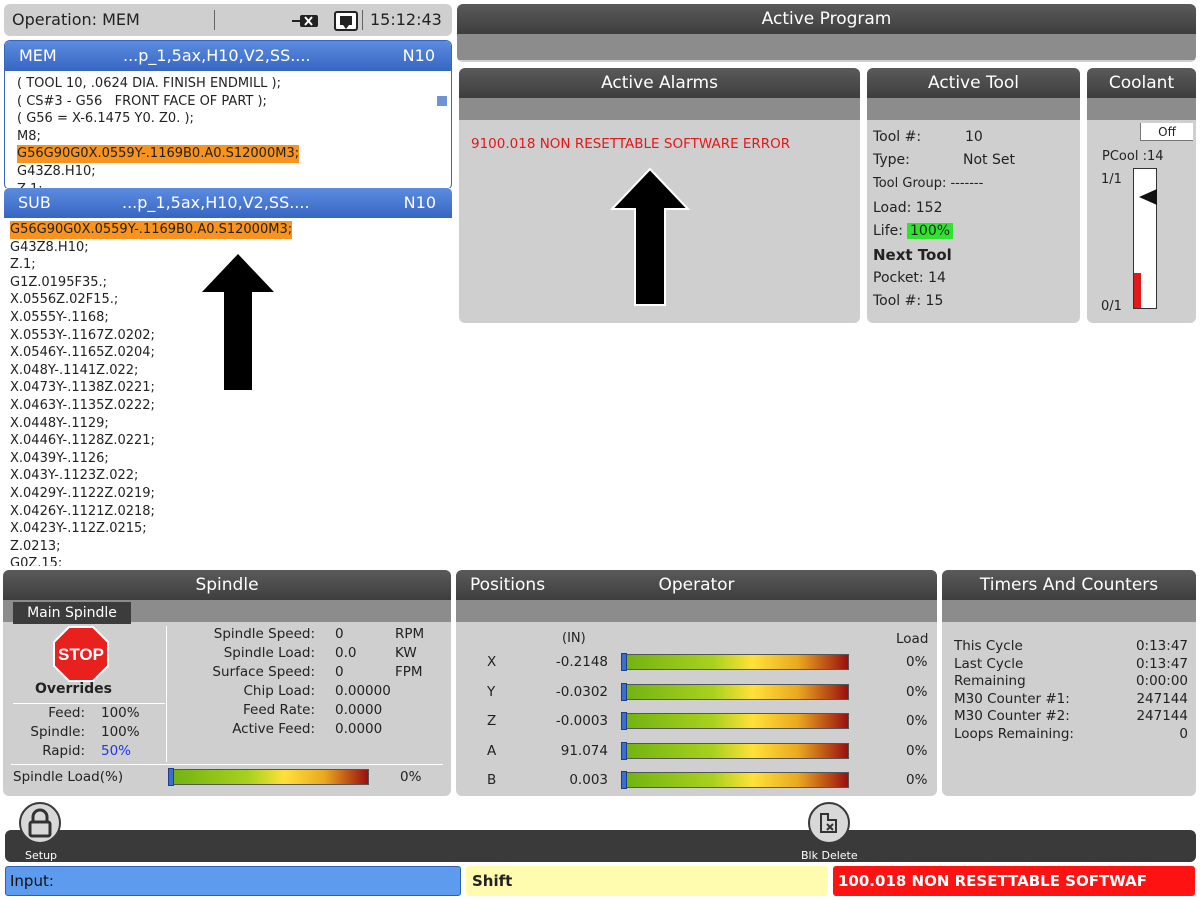  Describe the element at coordinates (58, 283) in the screenshot. I see `code-line: G1Z.0195F35.;` at that location.